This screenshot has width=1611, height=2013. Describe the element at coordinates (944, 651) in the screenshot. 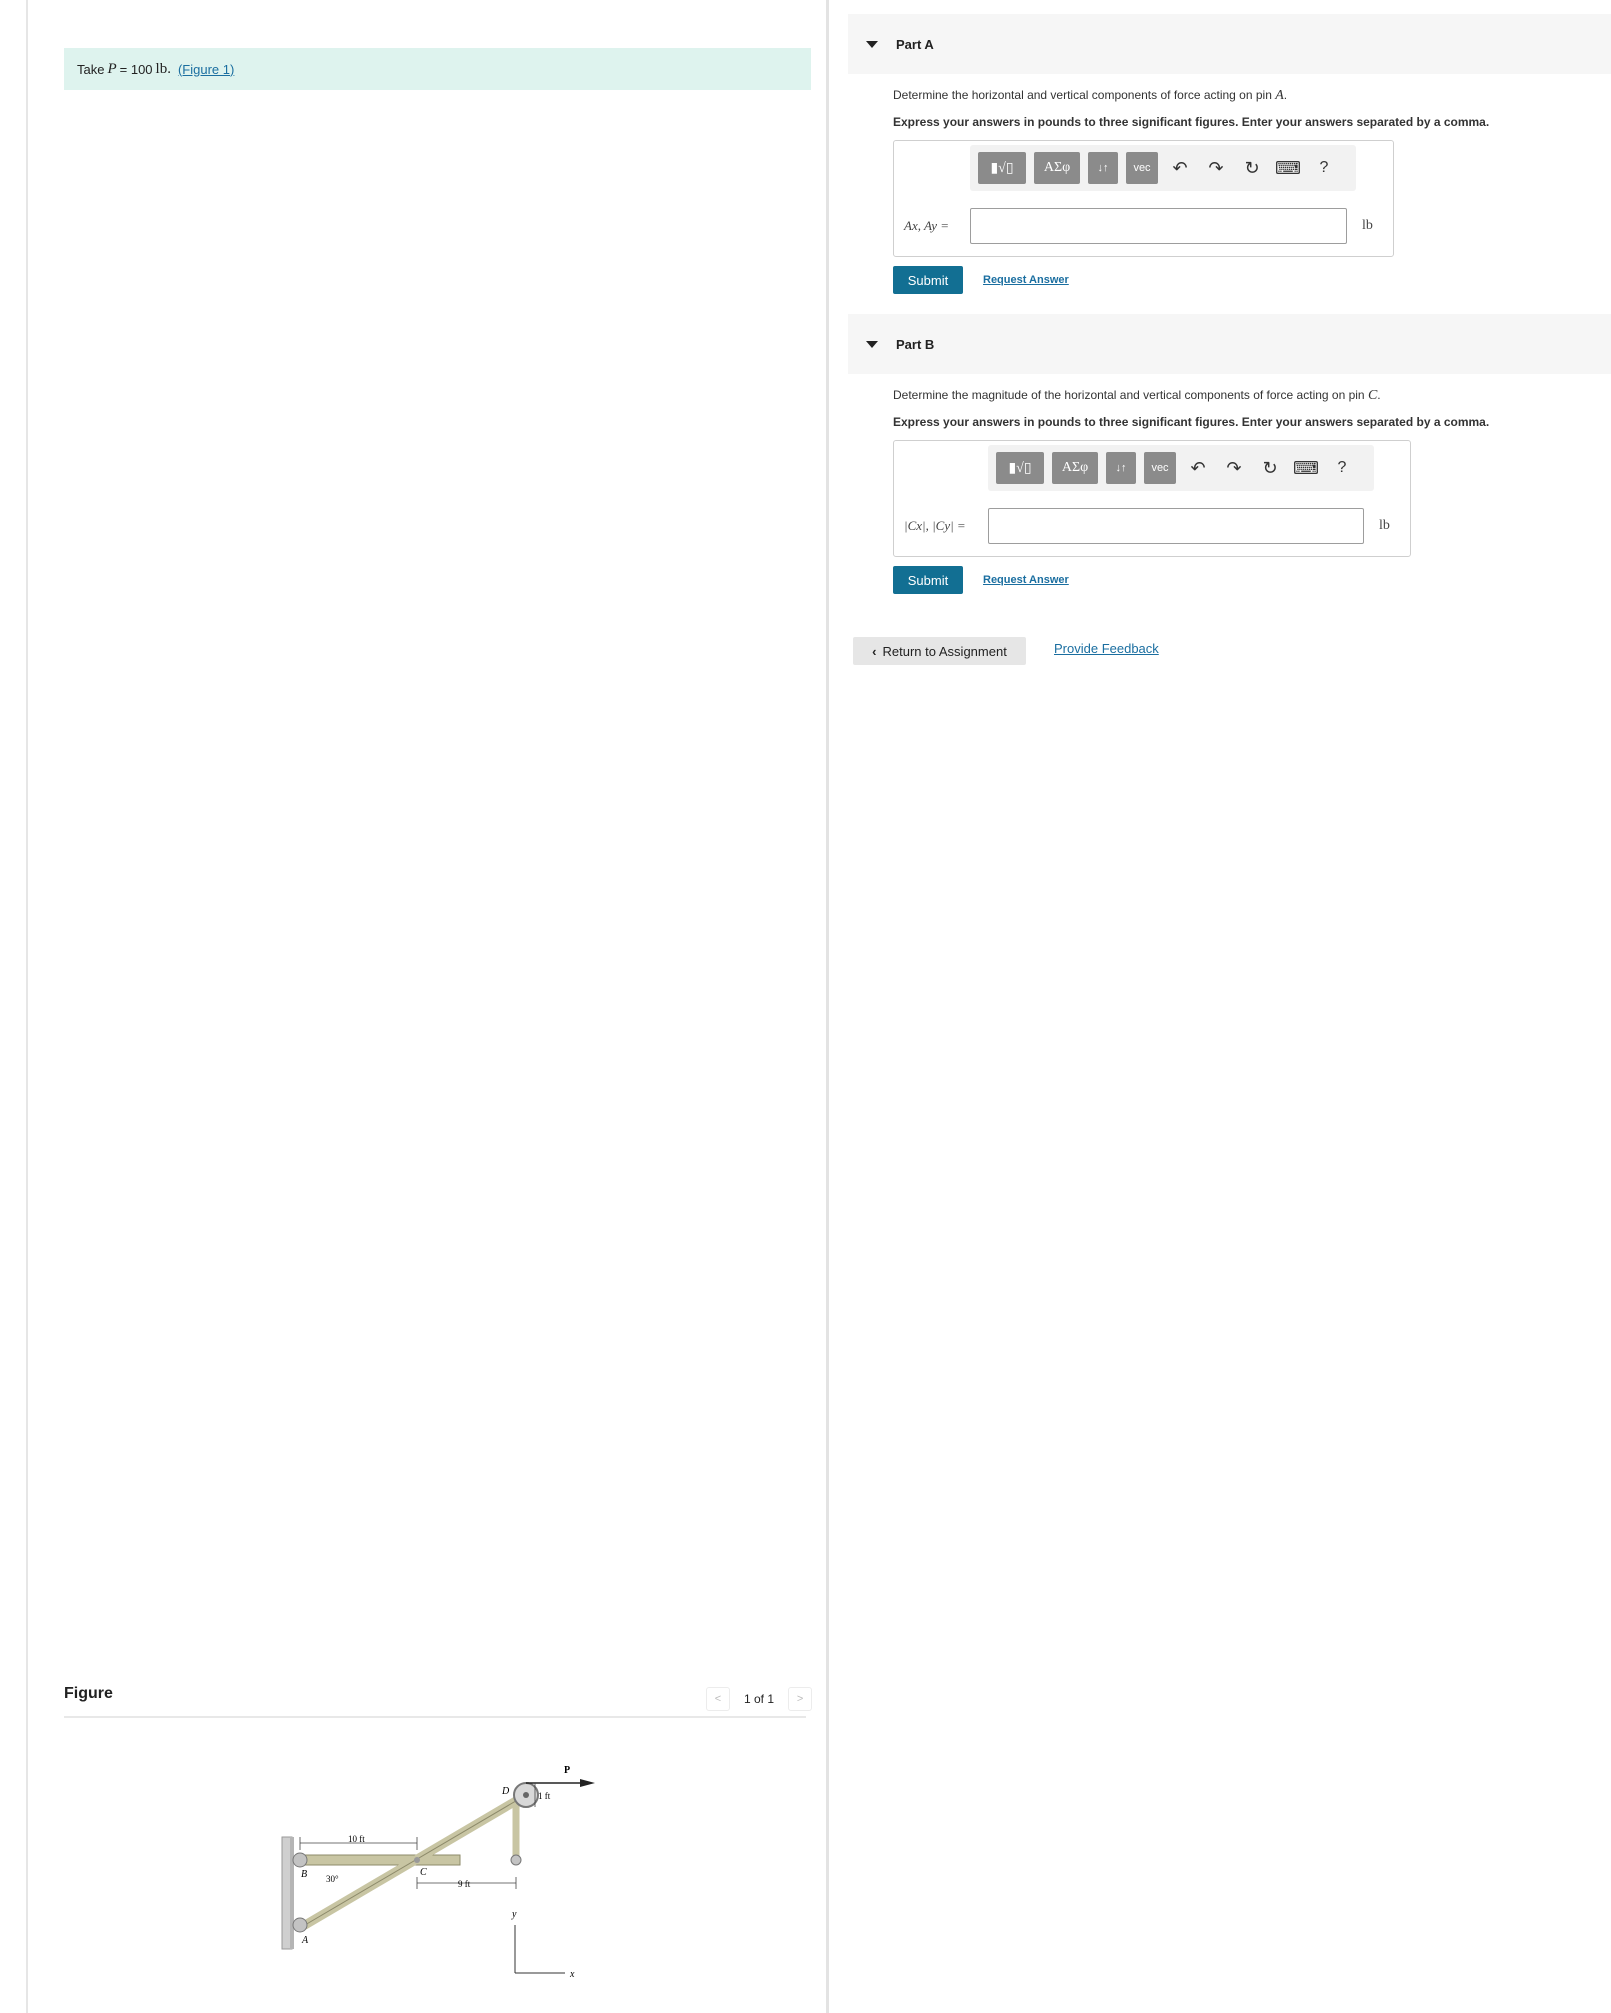

I see `return-label: Return to Assignment` at that location.